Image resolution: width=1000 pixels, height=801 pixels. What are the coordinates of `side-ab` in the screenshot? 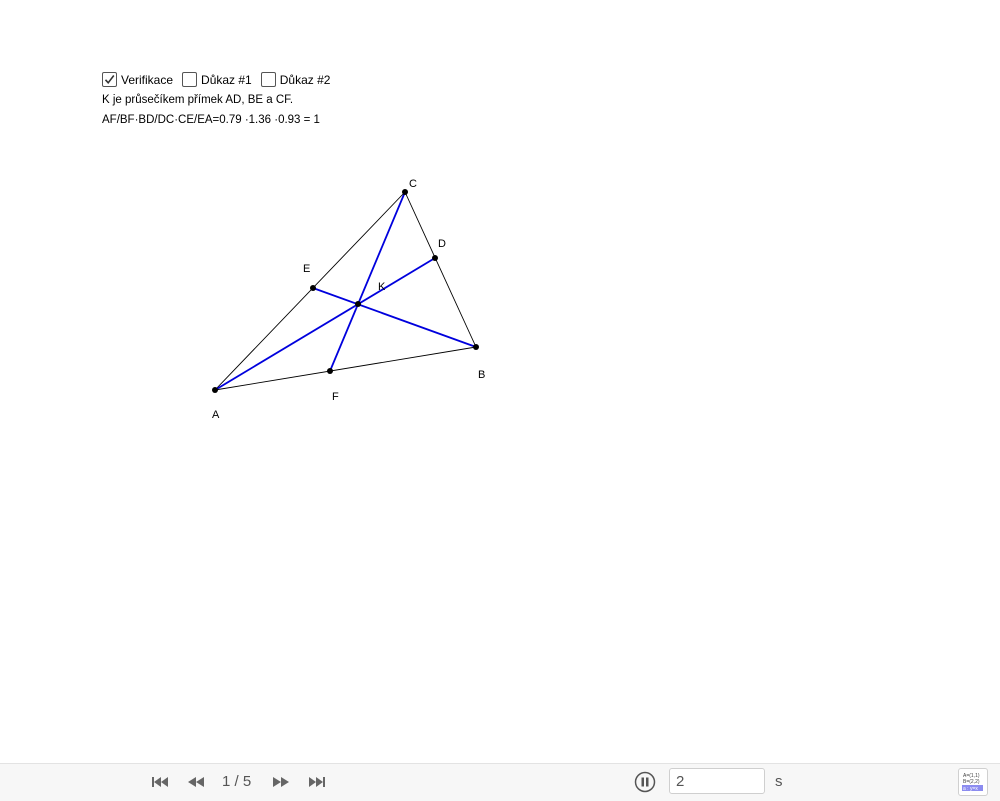 It's located at (345, 368).